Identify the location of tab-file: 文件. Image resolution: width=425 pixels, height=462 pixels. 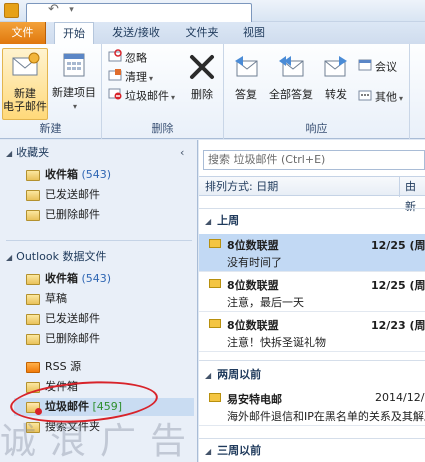
(23, 33).